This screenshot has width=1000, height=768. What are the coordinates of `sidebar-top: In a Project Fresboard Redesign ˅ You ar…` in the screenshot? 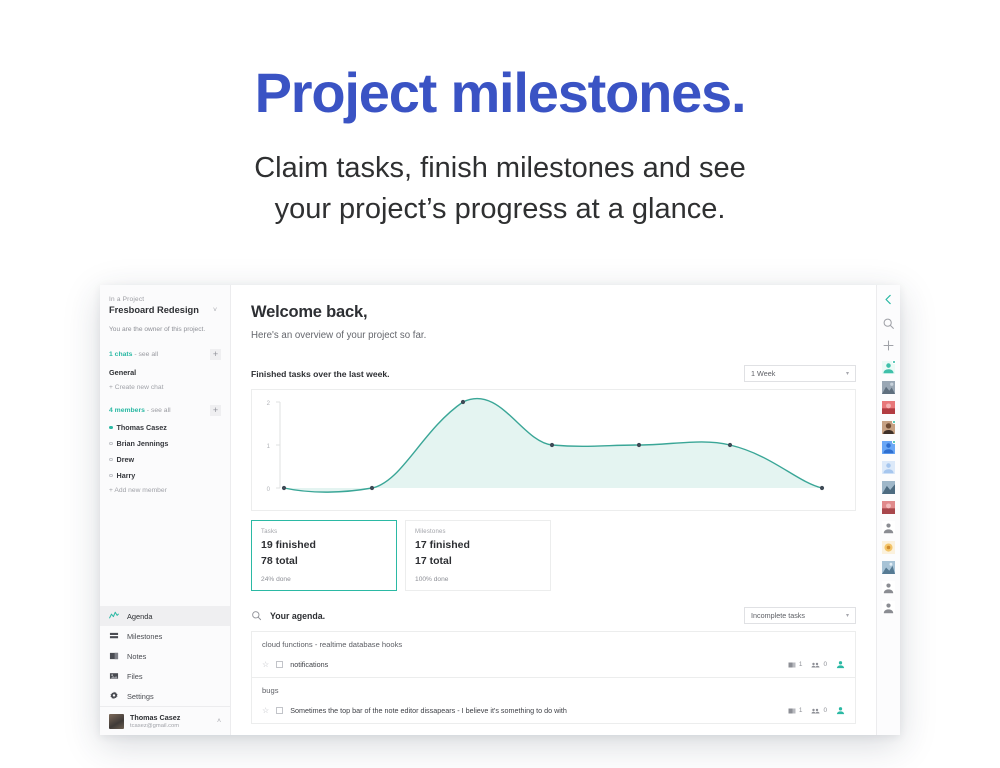 It's located at (165, 445).